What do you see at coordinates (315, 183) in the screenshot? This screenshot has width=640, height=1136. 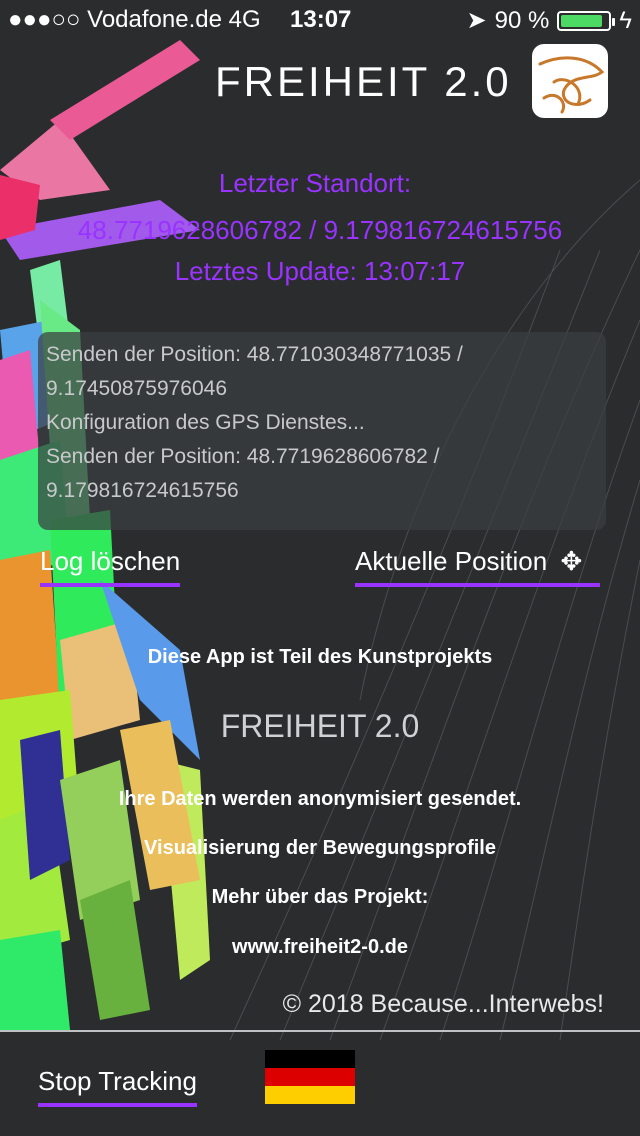 I see `last-location-title: Letzter Standort:` at bounding box center [315, 183].